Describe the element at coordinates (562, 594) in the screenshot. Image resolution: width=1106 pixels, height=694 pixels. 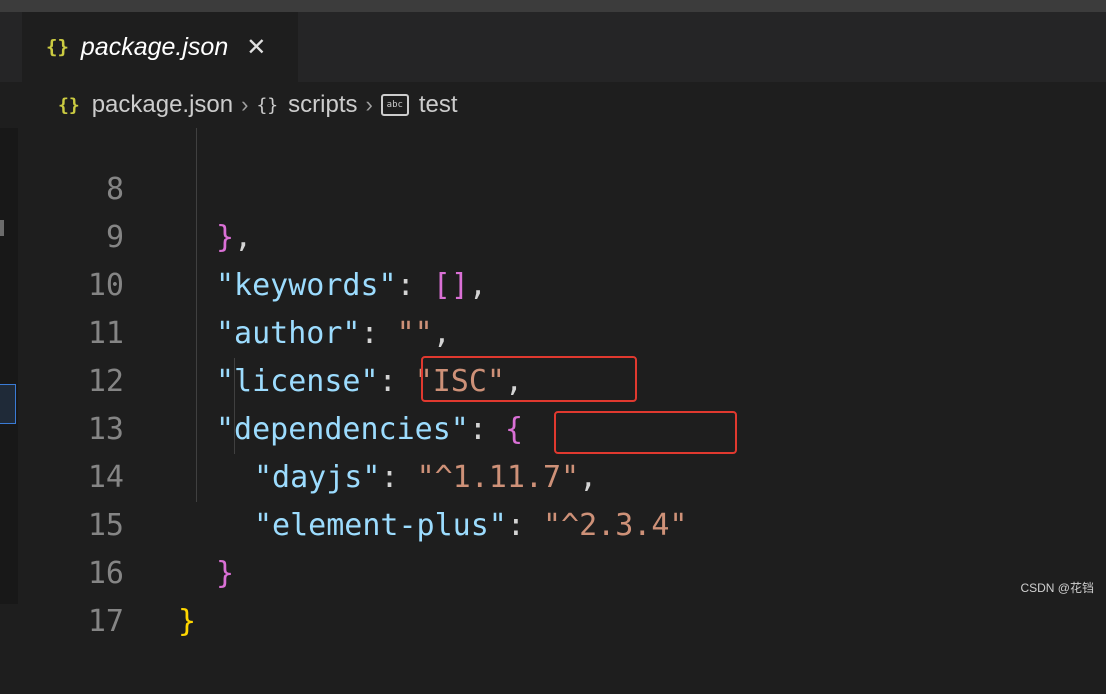
I see `code-line: 17` at that location.